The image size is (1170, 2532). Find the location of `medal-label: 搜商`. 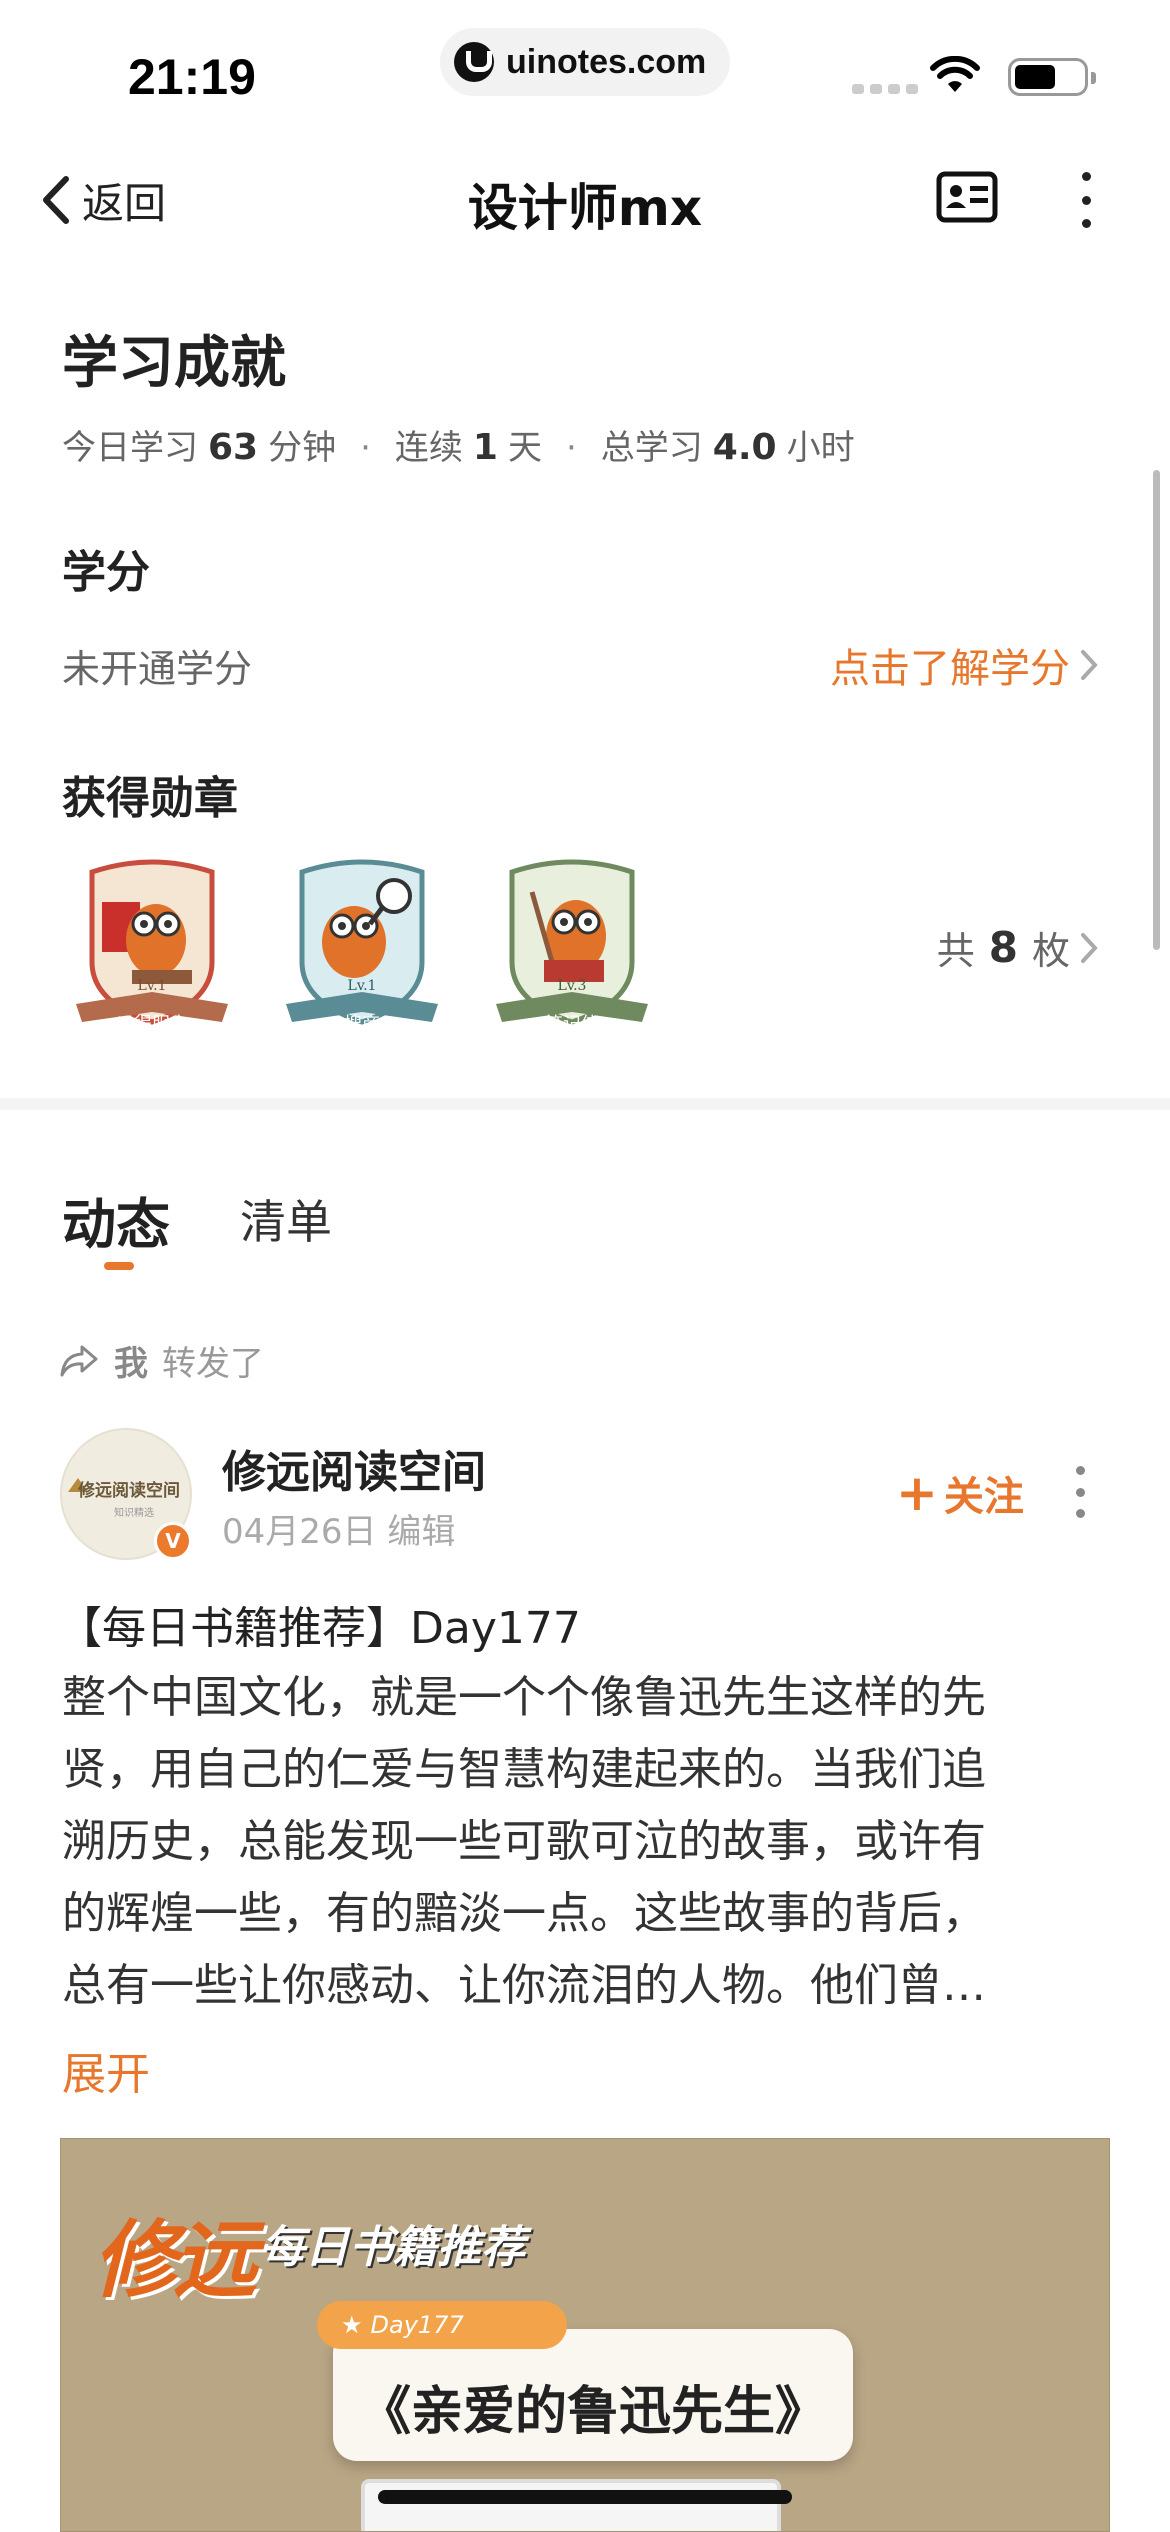

medal-label: 搜商 is located at coordinates (362, 1024).